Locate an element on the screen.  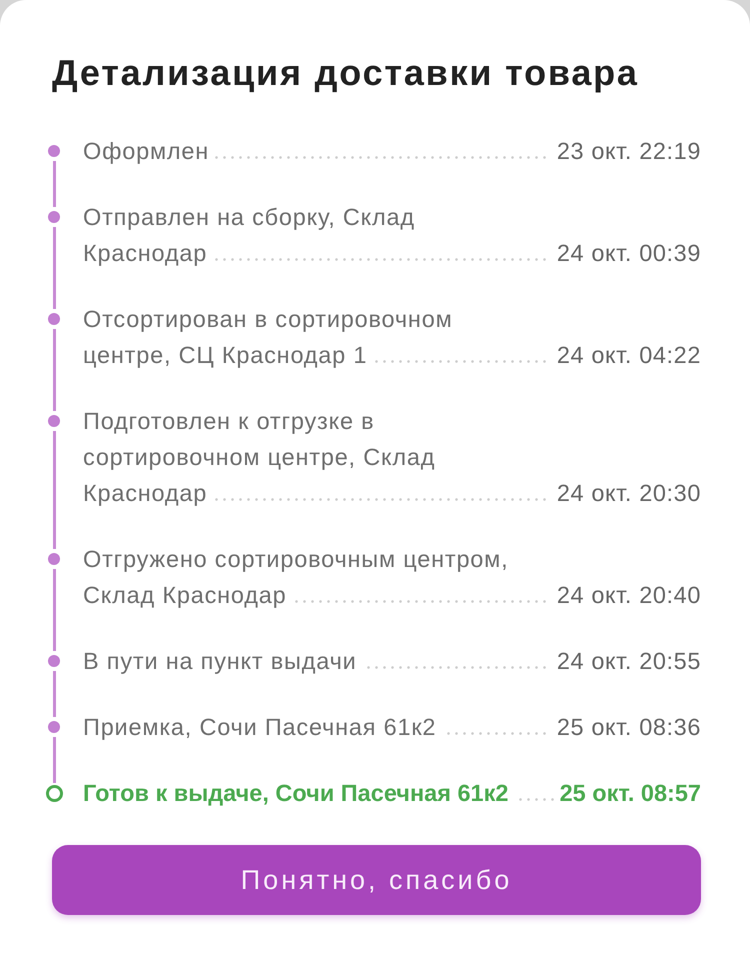
status-text: Отсортирован в сортировочном центре, СЦ Краснодар 1 is located at coordinates (268, 337).